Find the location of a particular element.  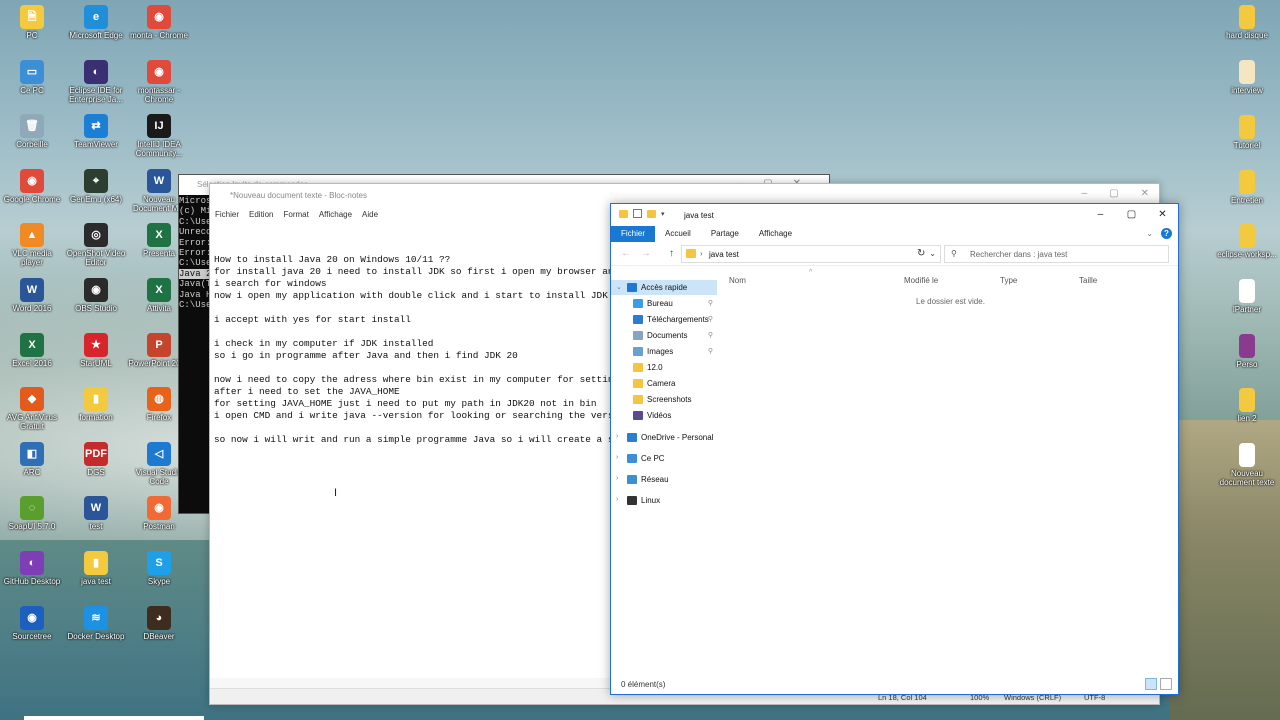

nav-item-12-0: 12.0 is located at coordinates (664, 367).